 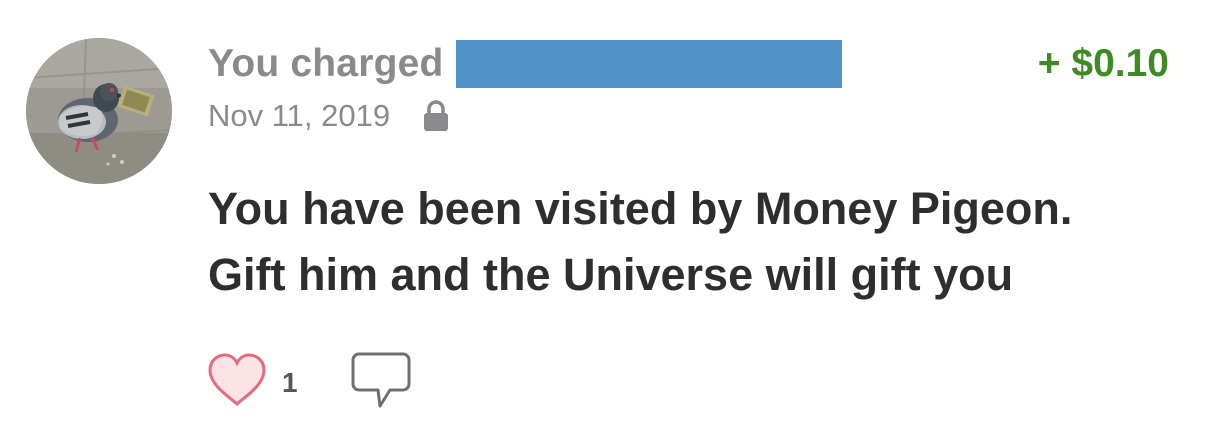 What do you see at coordinates (290, 382) in the screenshot?
I see `like-count: 1` at bounding box center [290, 382].